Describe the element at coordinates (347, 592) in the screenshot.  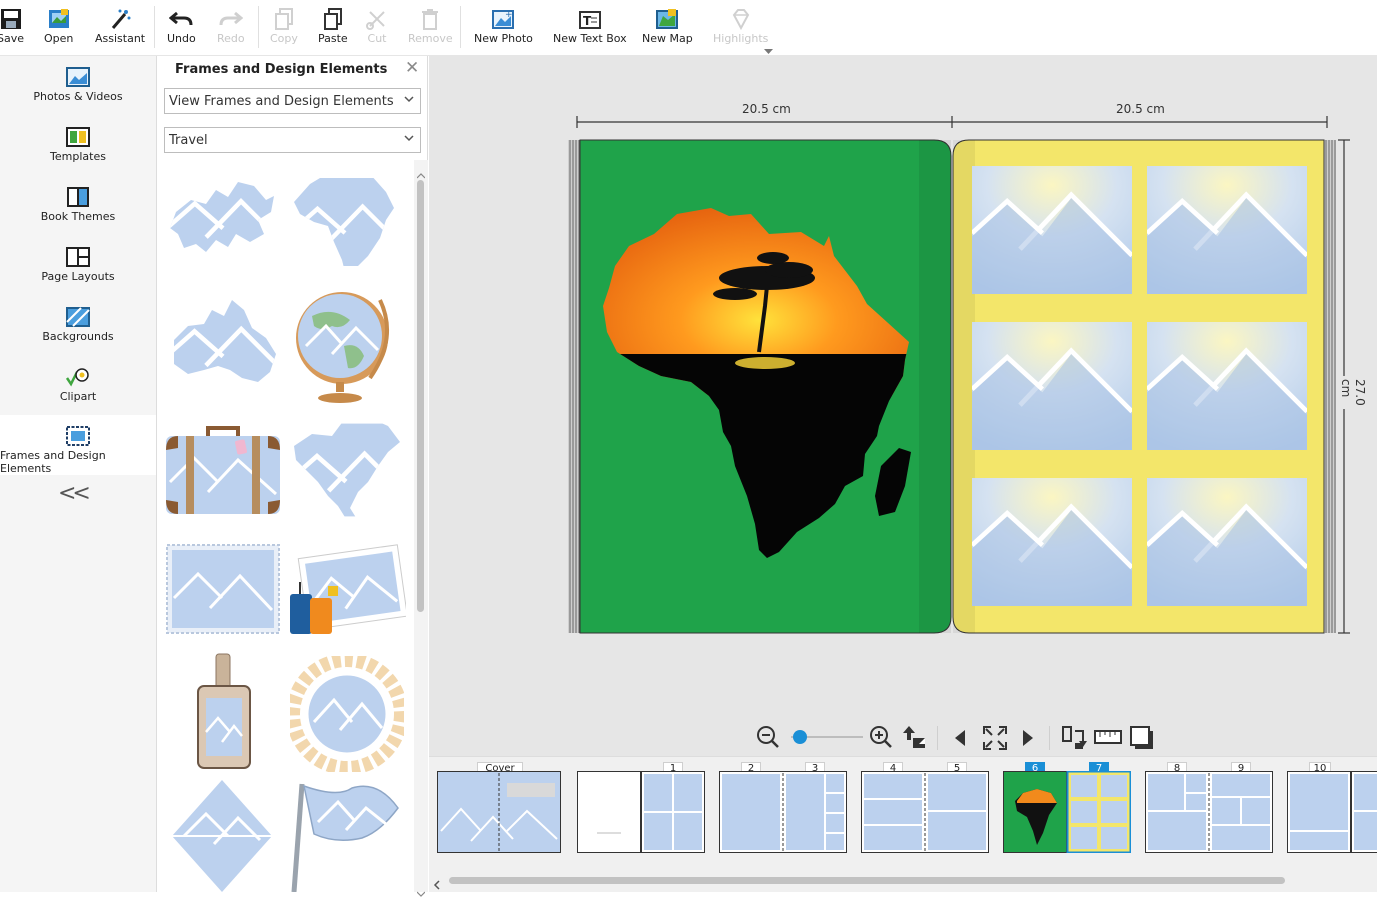
I see `photo-luggage-frame` at that location.